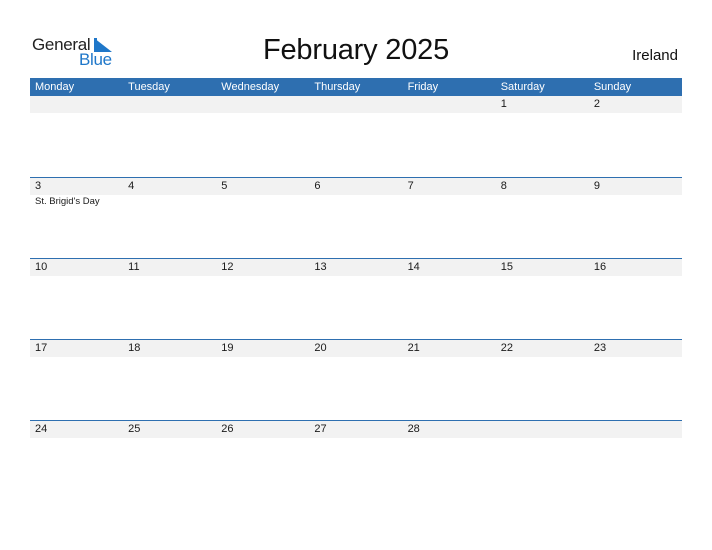 The image size is (712, 550). Describe the element at coordinates (67, 201) in the screenshot. I see `holiday-label: St. Brigid's Day` at that location.